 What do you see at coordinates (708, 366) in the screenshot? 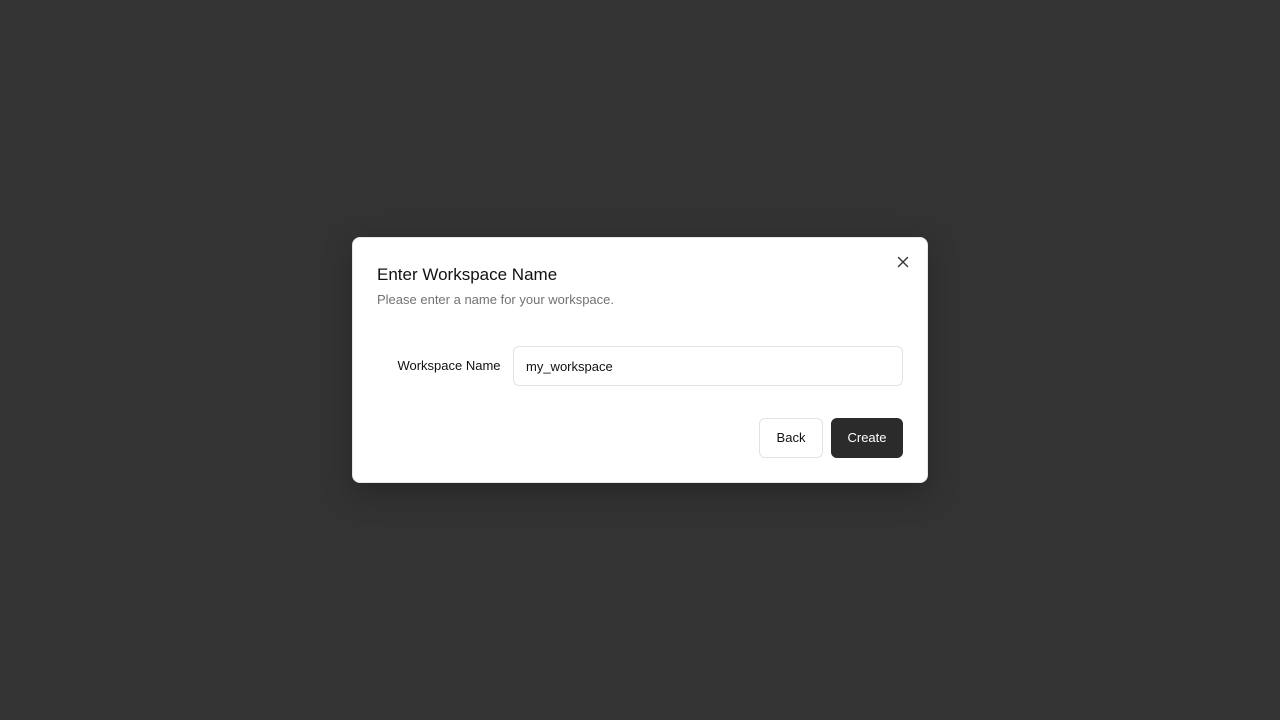
I see `workspace-name-input` at bounding box center [708, 366].